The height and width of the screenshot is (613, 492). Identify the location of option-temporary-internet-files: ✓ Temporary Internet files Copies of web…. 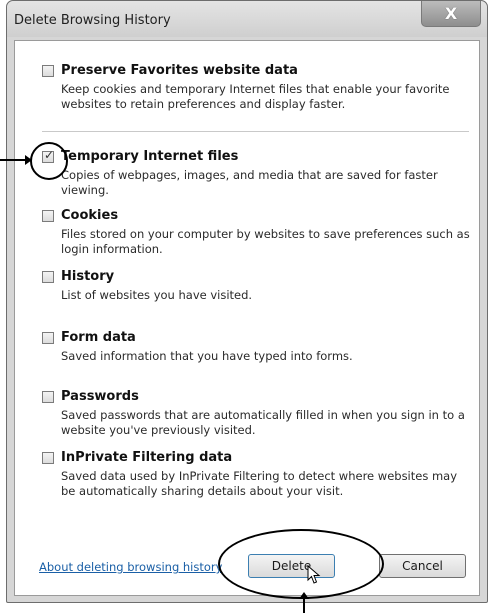
(256, 178).